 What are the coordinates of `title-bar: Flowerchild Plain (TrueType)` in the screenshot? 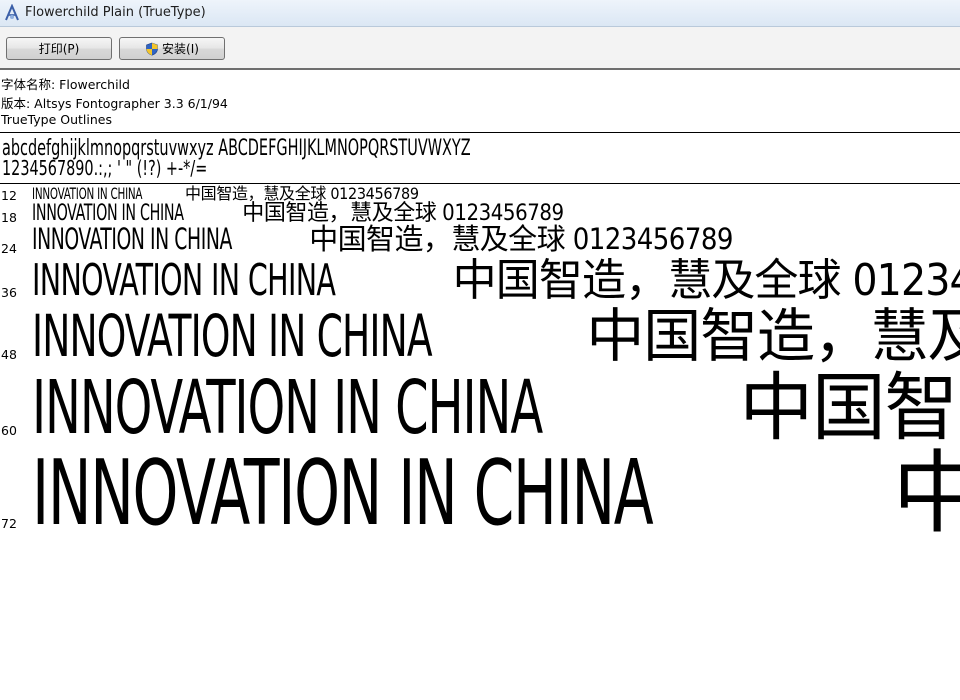 It's located at (480, 13).